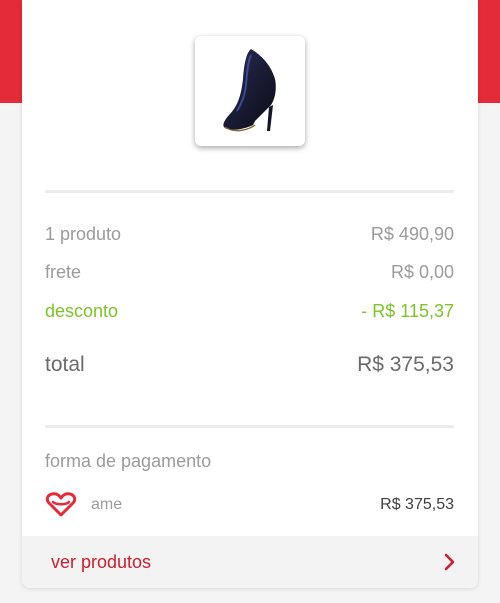 The width and height of the screenshot is (500, 603). What do you see at coordinates (83, 234) in the screenshot?
I see `items-label: 1 produto` at bounding box center [83, 234].